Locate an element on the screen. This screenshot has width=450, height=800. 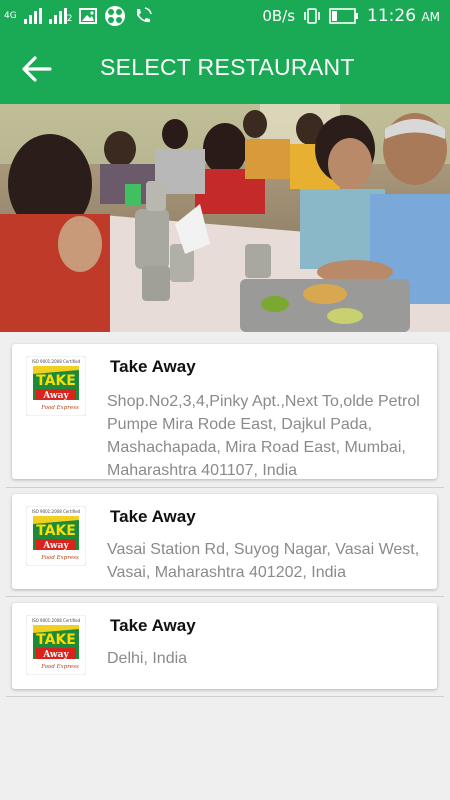
page-title: SELECT RESTAURANT is located at coordinates (227, 67).